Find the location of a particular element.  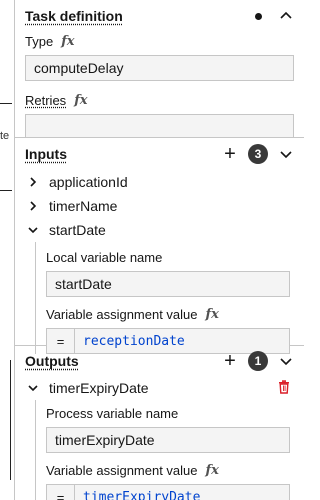

diagram-element-label: te is located at coordinates (5, 136).